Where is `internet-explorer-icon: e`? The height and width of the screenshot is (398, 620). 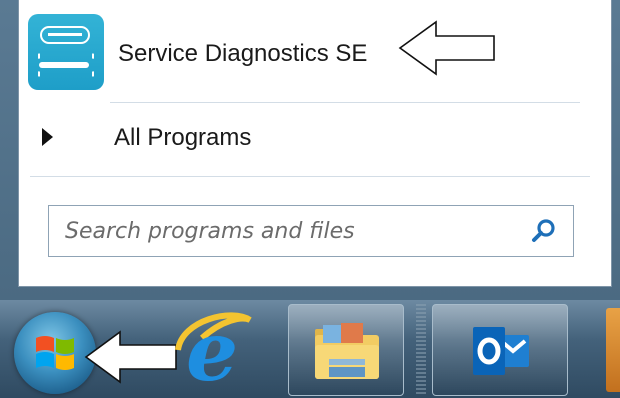
internet-explorer-icon: e is located at coordinates (214, 351).